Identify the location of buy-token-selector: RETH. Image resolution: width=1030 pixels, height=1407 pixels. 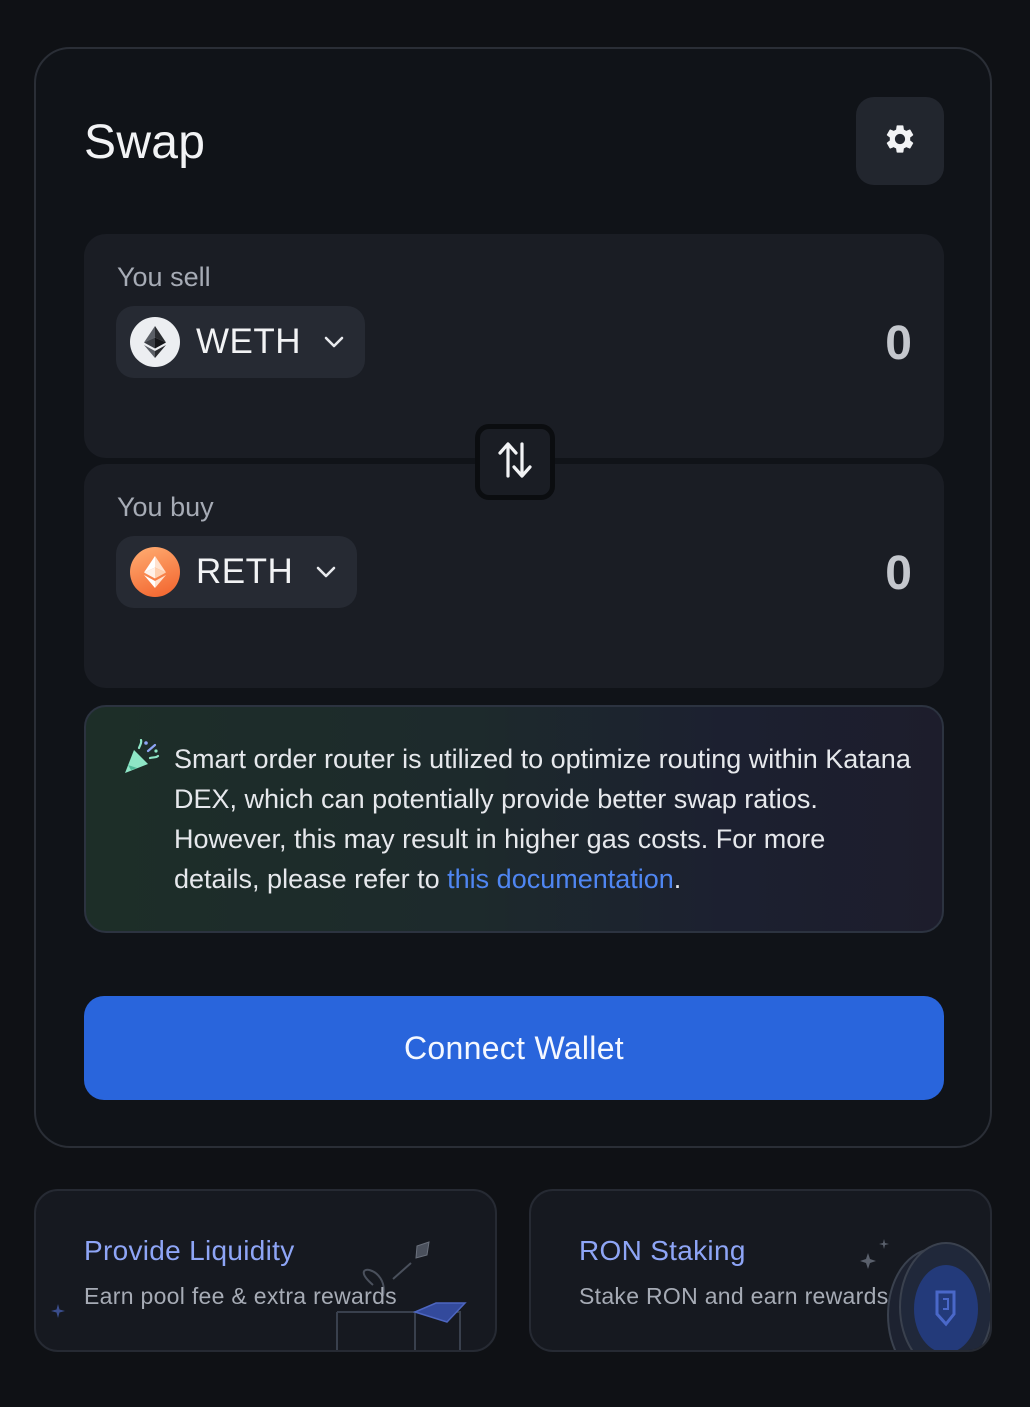
(237, 572).